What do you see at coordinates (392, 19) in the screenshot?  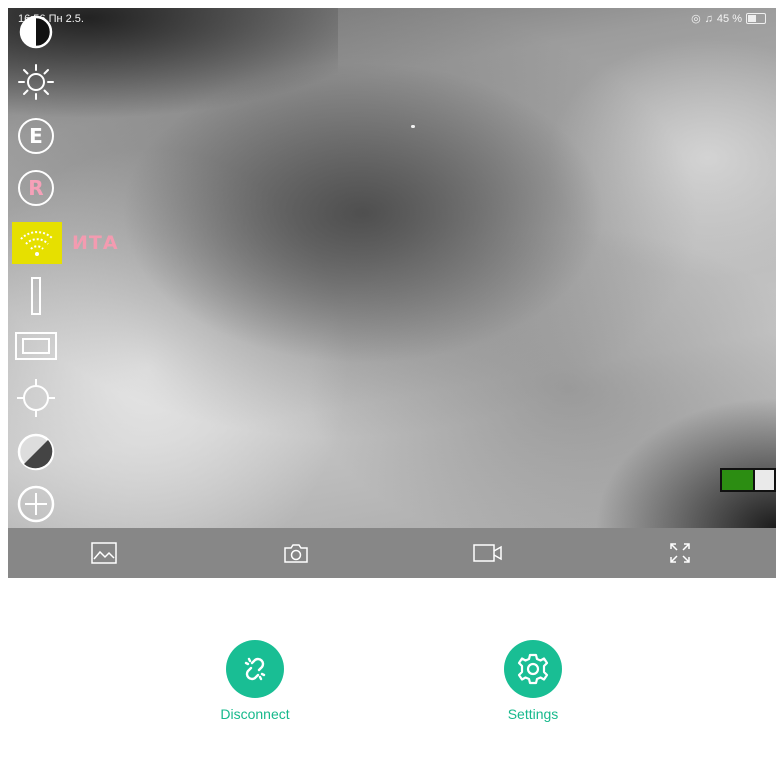 I see `status-bar: 16:56 Пн 2.5. ◎ ♫ 45 %` at bounding box center [392, 19].